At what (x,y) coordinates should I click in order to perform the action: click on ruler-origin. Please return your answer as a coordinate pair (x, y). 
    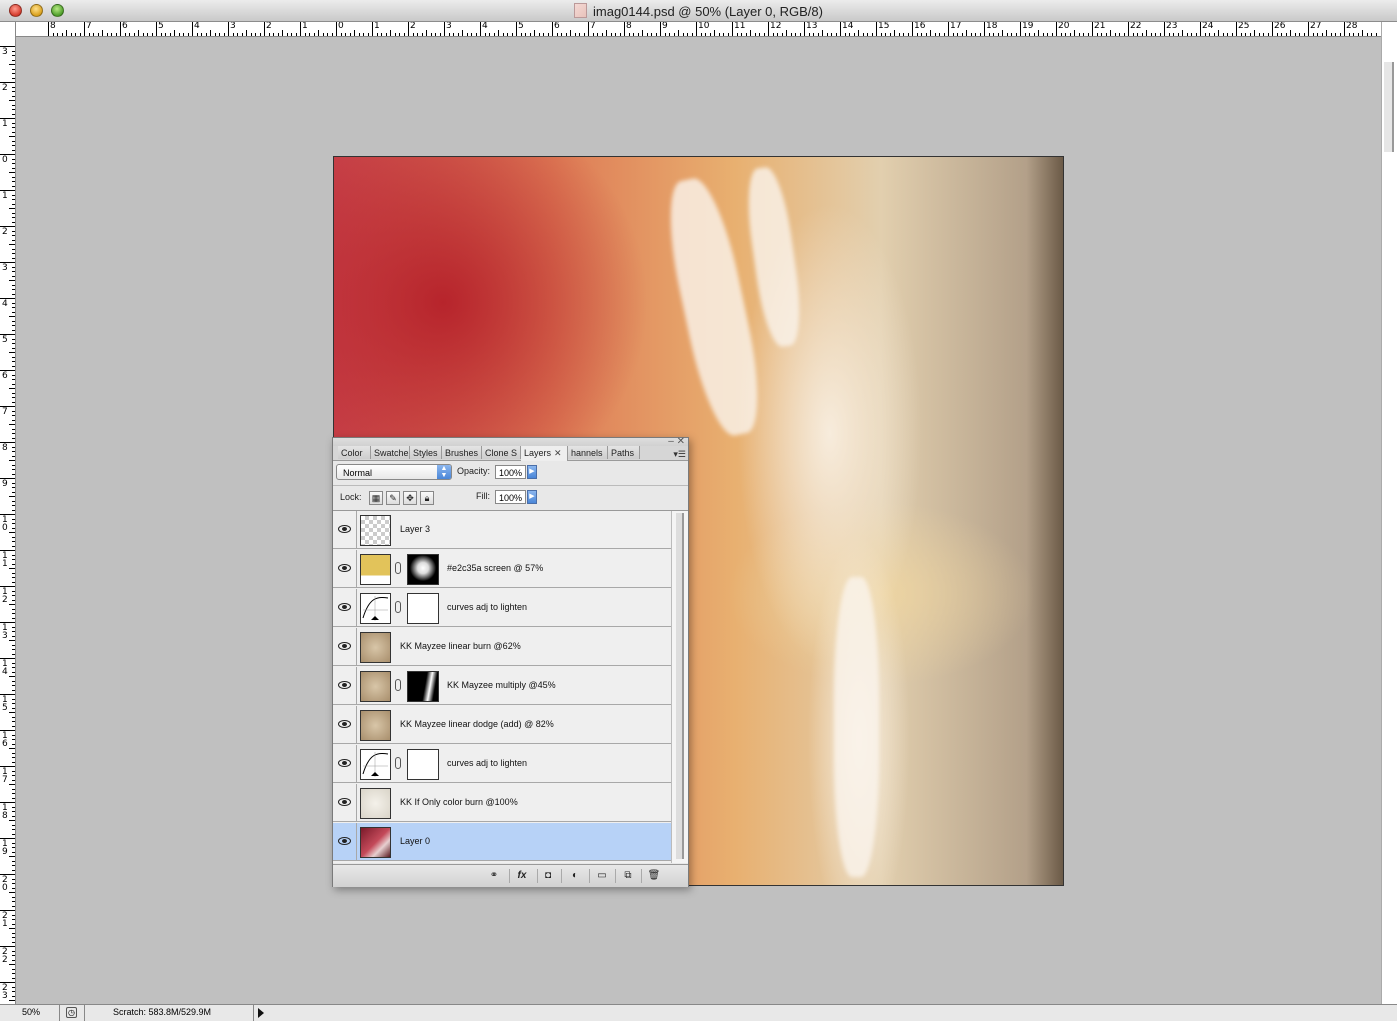
    Looking at the image, I should click on (8, 29).